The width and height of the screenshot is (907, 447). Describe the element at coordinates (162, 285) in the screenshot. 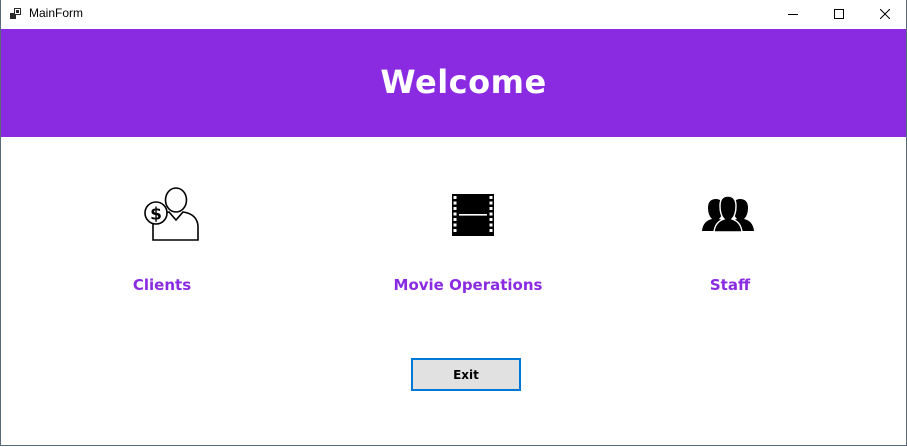

I see `clients-label: Clients` at that location.